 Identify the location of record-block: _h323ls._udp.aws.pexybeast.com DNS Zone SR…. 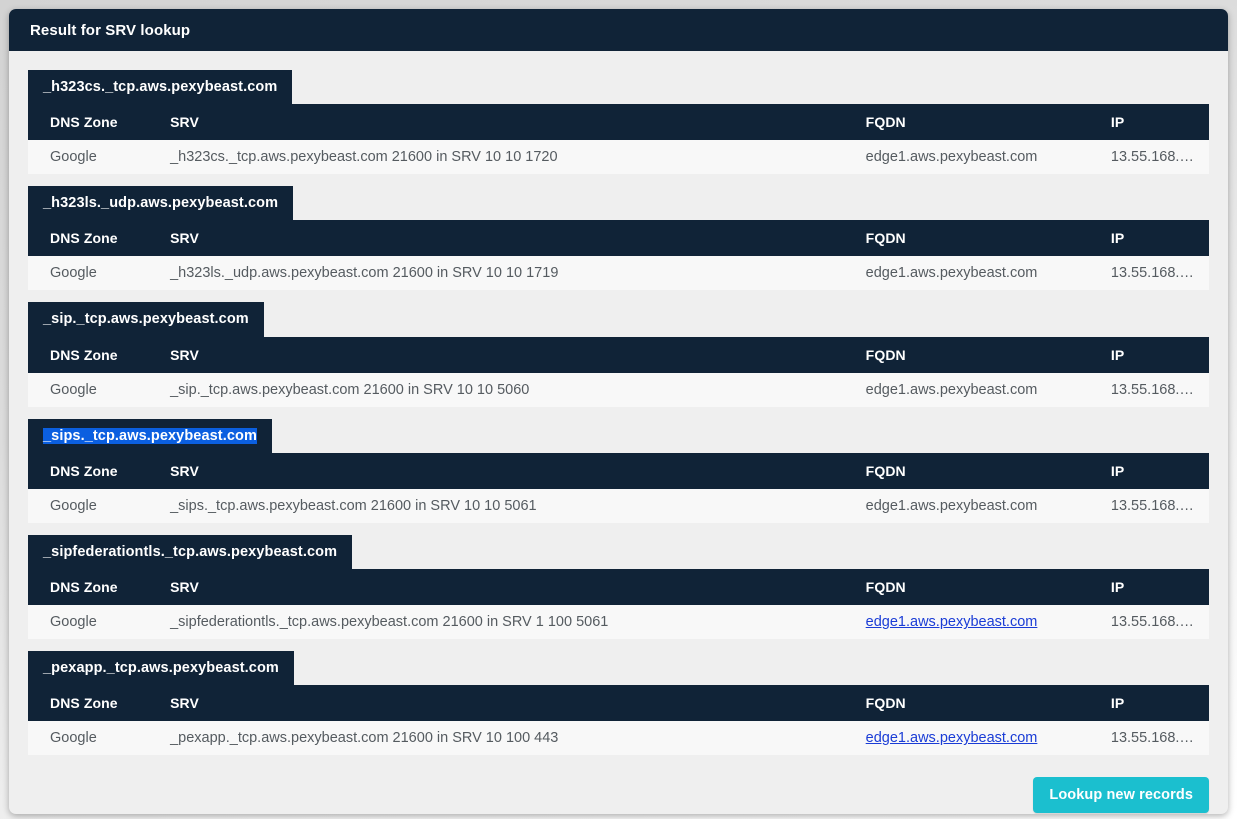
(618, 238).